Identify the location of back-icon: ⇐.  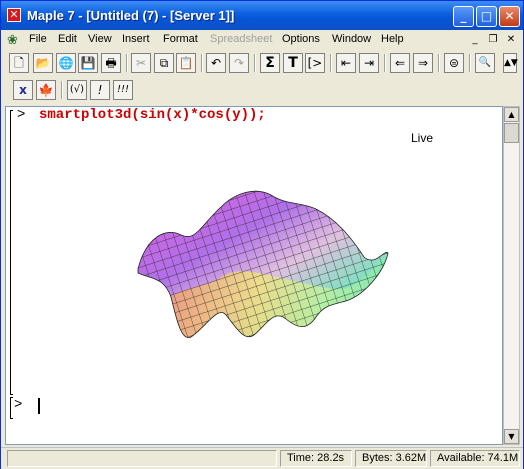
(400, 63).